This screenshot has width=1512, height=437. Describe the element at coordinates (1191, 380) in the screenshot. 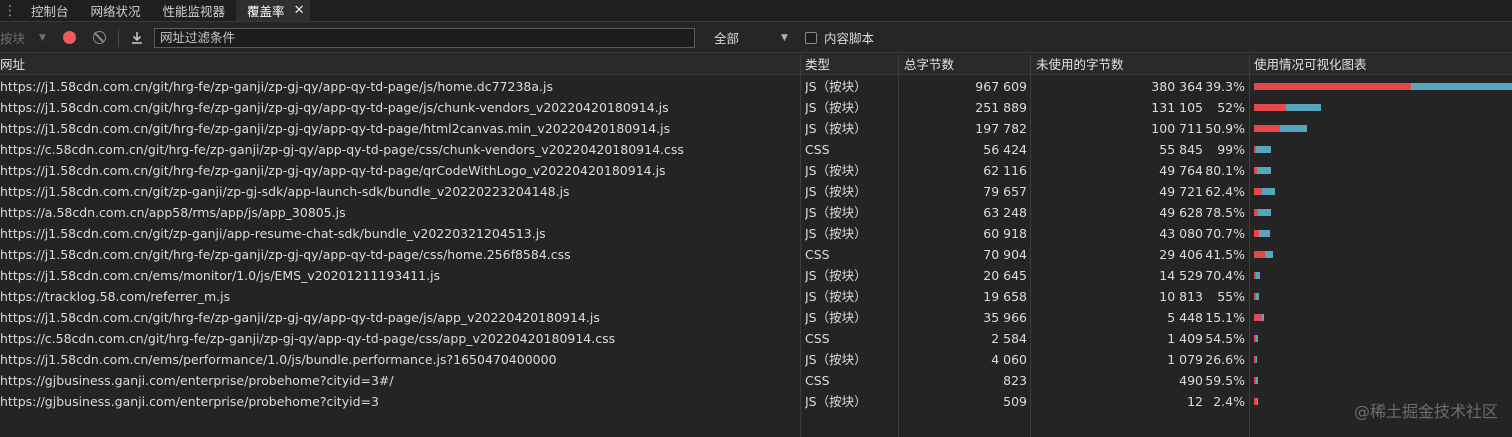

I see `unused-bytes-cell: 490` at that location.